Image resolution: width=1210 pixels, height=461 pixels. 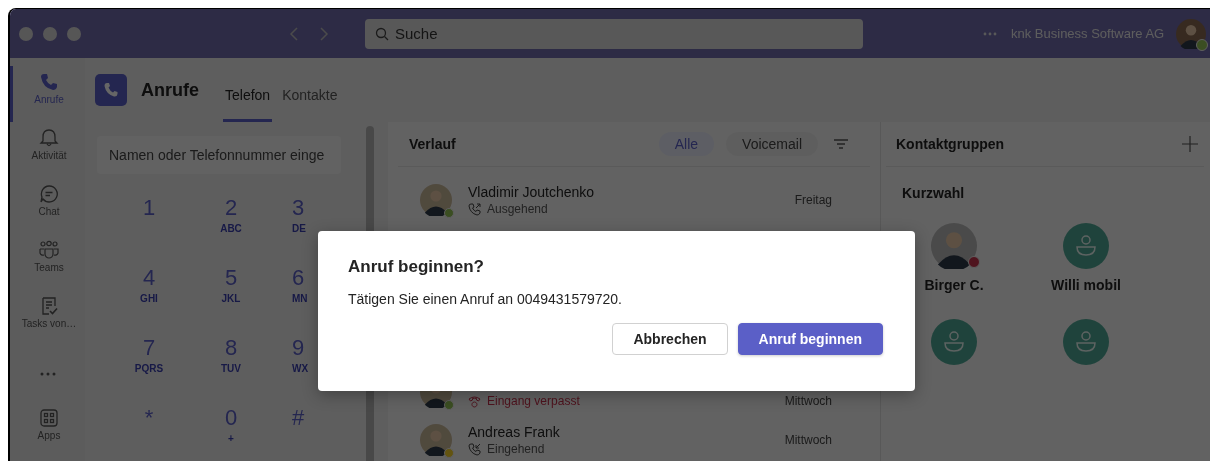 I want to click on call-time: Freitag, so click(x=813, y=200).